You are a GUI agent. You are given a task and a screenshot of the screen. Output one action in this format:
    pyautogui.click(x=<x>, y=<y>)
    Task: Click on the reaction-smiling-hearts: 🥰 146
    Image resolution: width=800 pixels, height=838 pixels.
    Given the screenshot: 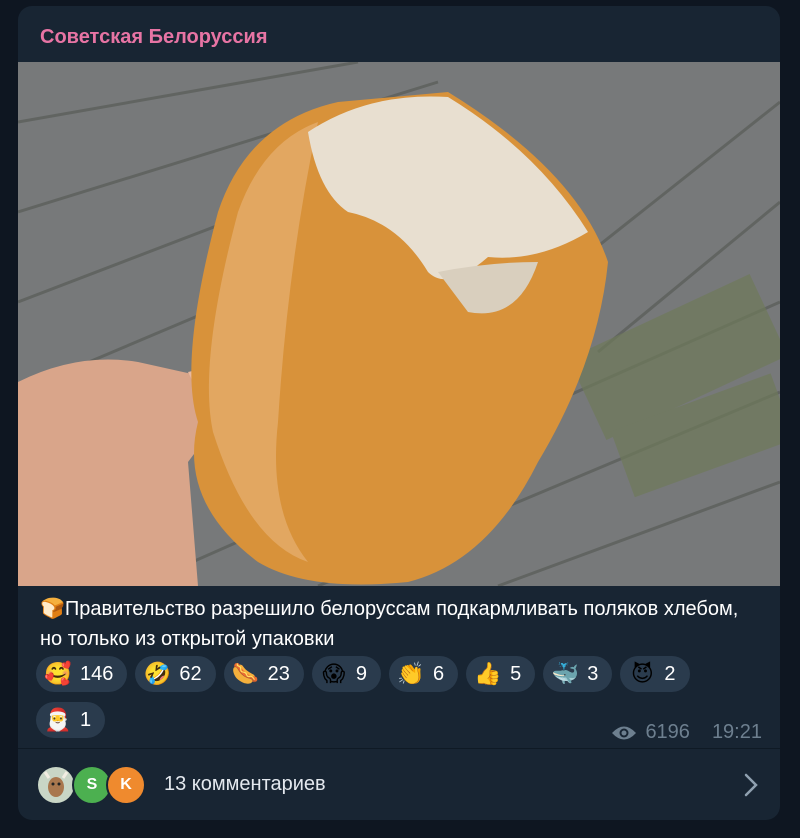 What is the action you would take?
    pyautogui.click(x=82, y=674)
    